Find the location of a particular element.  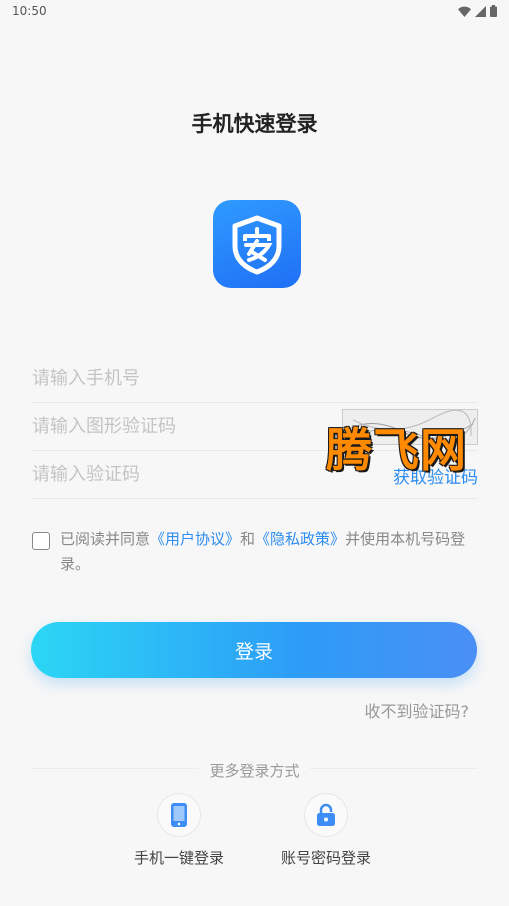

phone-field-row is located at coordinates (255, 379).